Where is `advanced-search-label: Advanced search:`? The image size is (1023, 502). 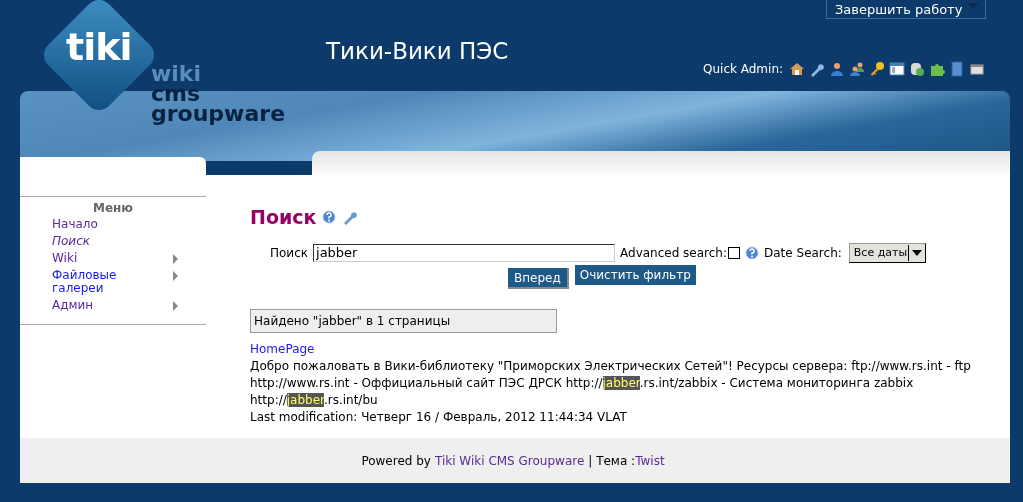
advanced-search-label: Advanced search: is located at coordinates (673, 253).